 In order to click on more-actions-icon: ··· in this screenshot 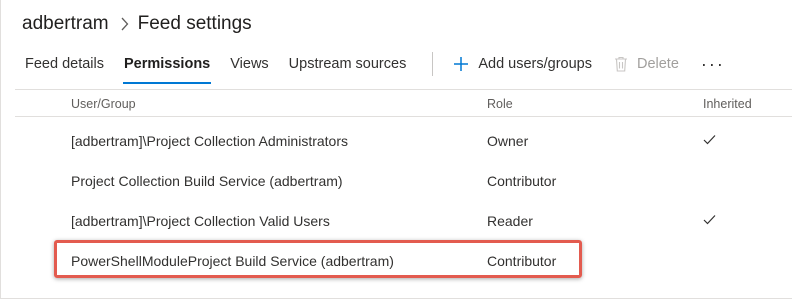, I will do `click(713, 64)`.